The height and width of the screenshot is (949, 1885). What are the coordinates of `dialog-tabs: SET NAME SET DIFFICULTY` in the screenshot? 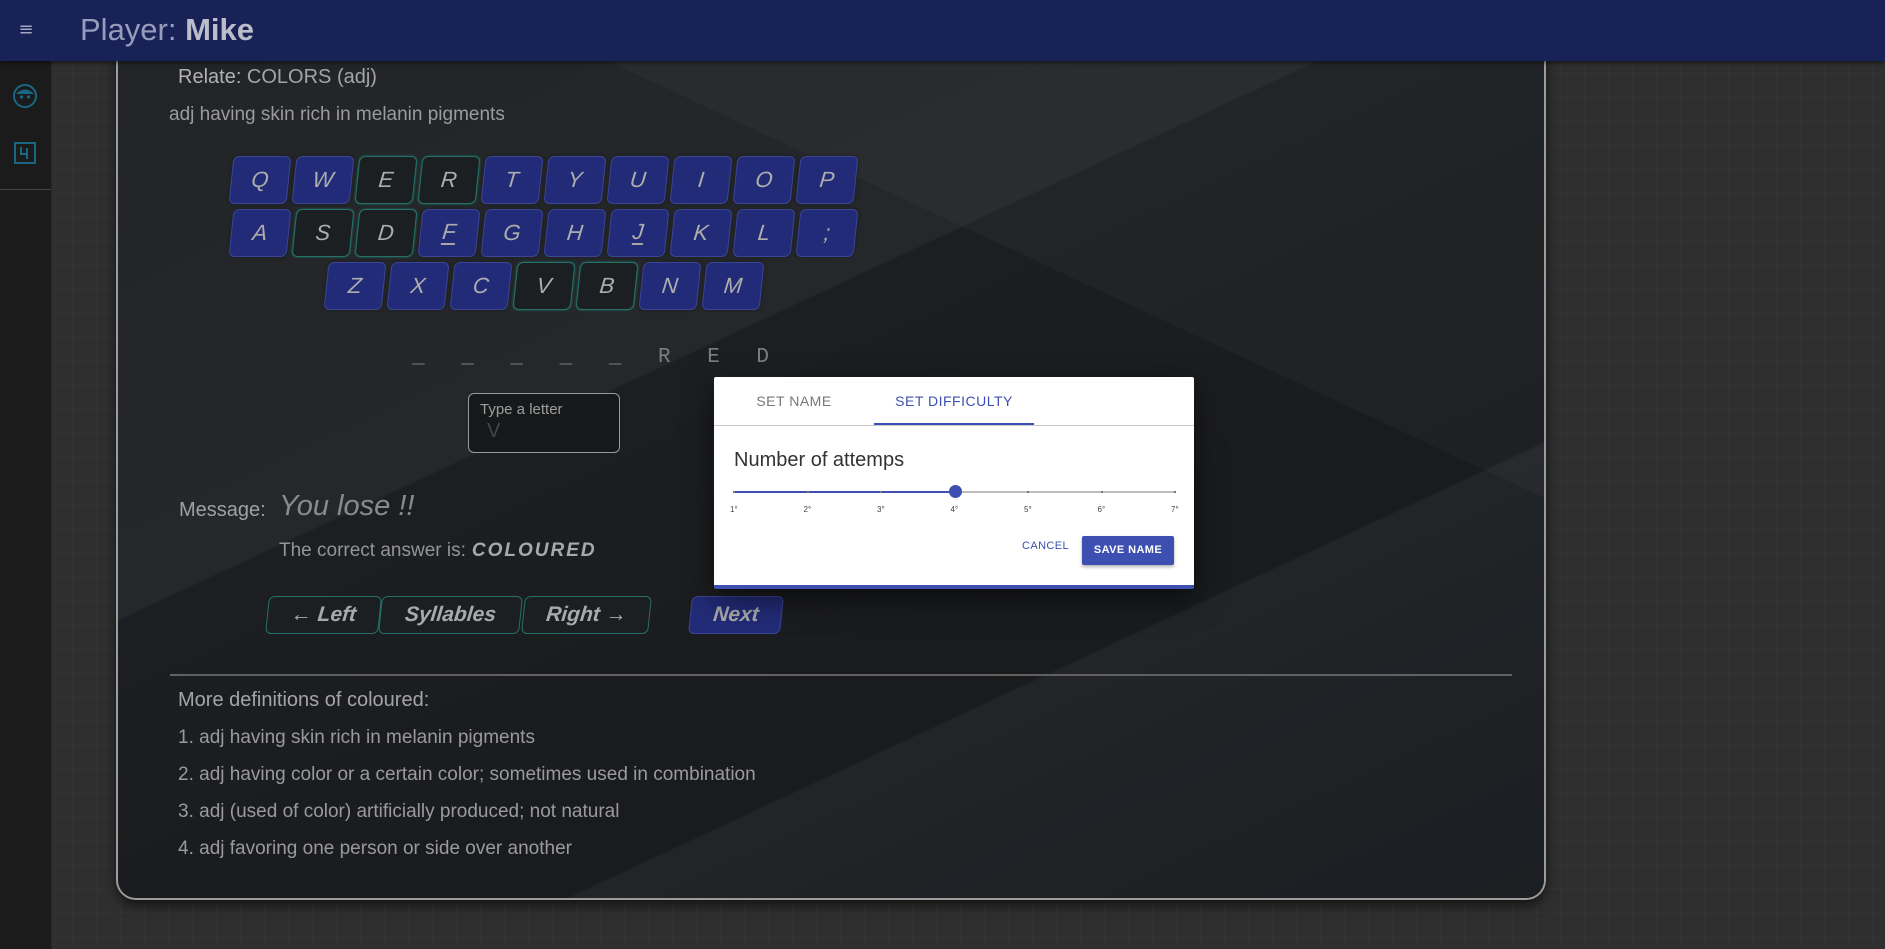 It's located at (954, 401).